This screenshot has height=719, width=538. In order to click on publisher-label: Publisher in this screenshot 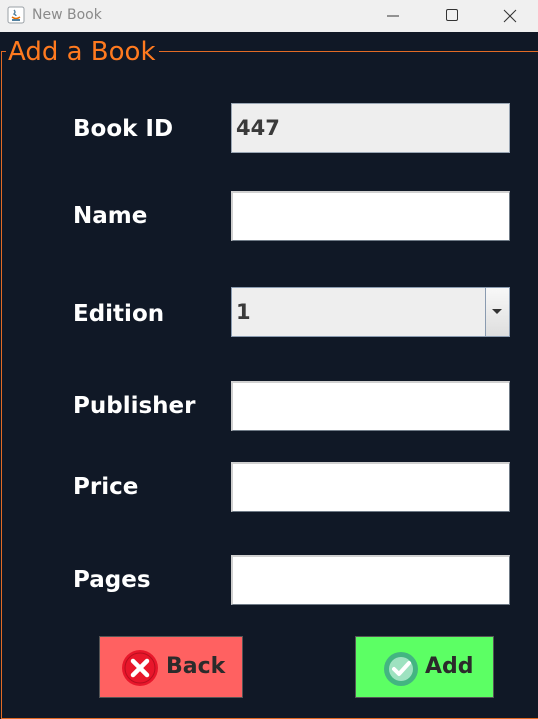, I will do `click(134, 406)`.